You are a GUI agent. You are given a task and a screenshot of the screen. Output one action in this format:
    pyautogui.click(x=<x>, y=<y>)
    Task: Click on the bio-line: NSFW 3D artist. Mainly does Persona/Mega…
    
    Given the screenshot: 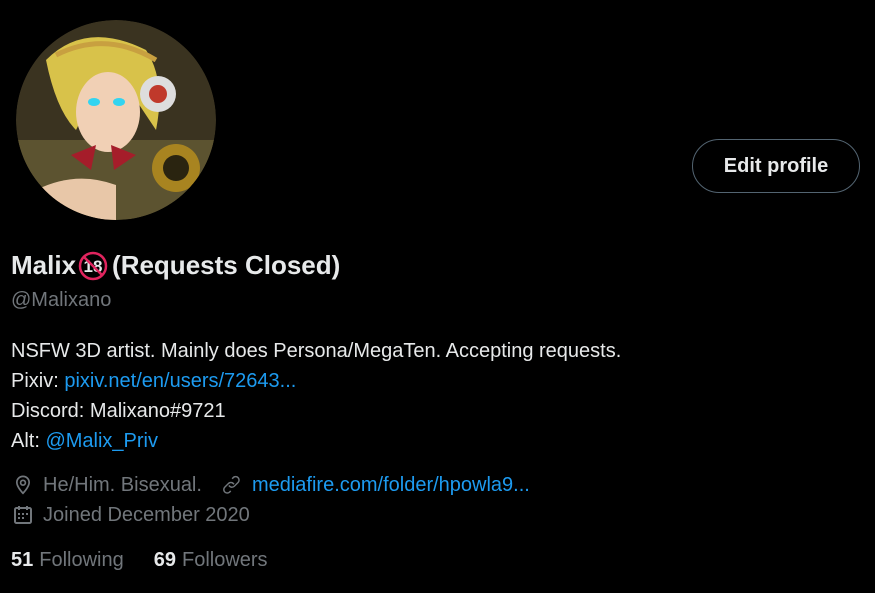 What is the action you would take?
    pyautogui.click(x=316, y=351)
    